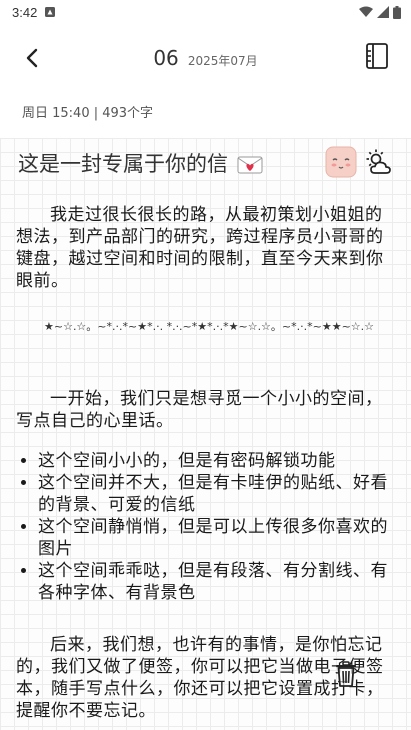 The height and width of the screenshot is (730, 411). What do you see at coordinates (366, 11) in the screenshot?
I see `wifi-icon` at bounding box center [366, 11].